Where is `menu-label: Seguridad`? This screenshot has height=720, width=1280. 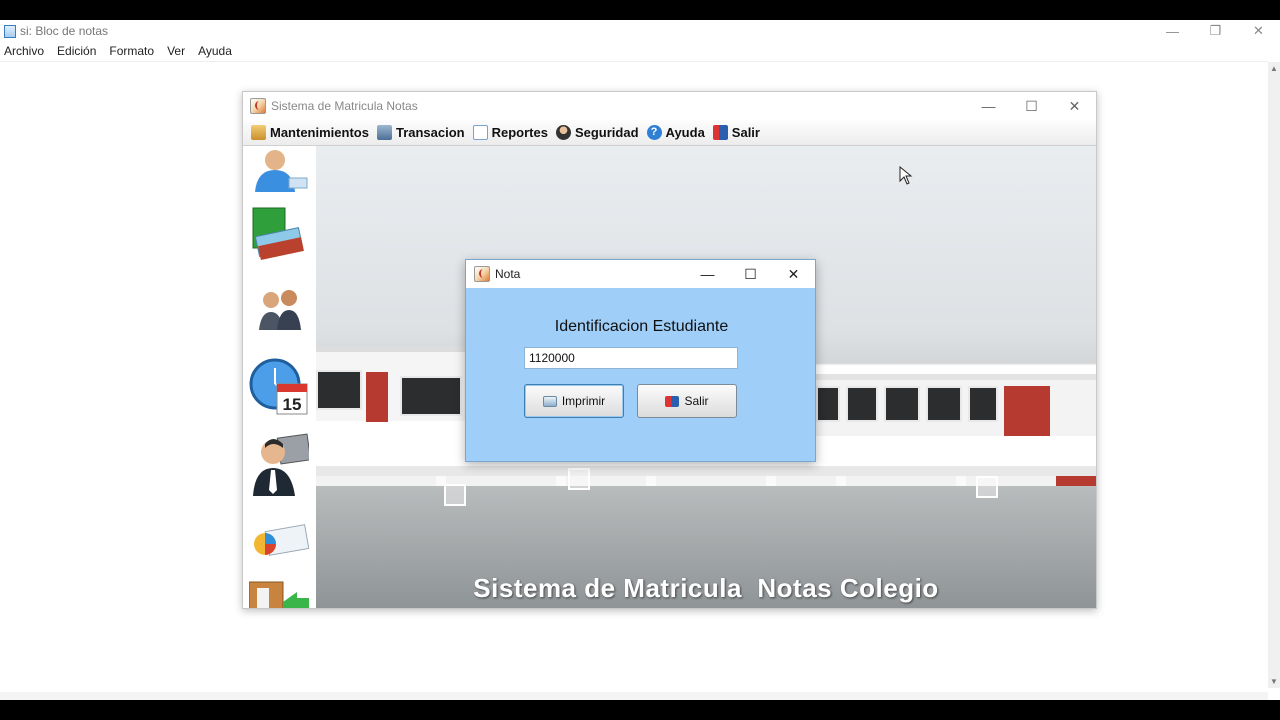
menu-label: Seguridad is located at coordinates (606, 132).